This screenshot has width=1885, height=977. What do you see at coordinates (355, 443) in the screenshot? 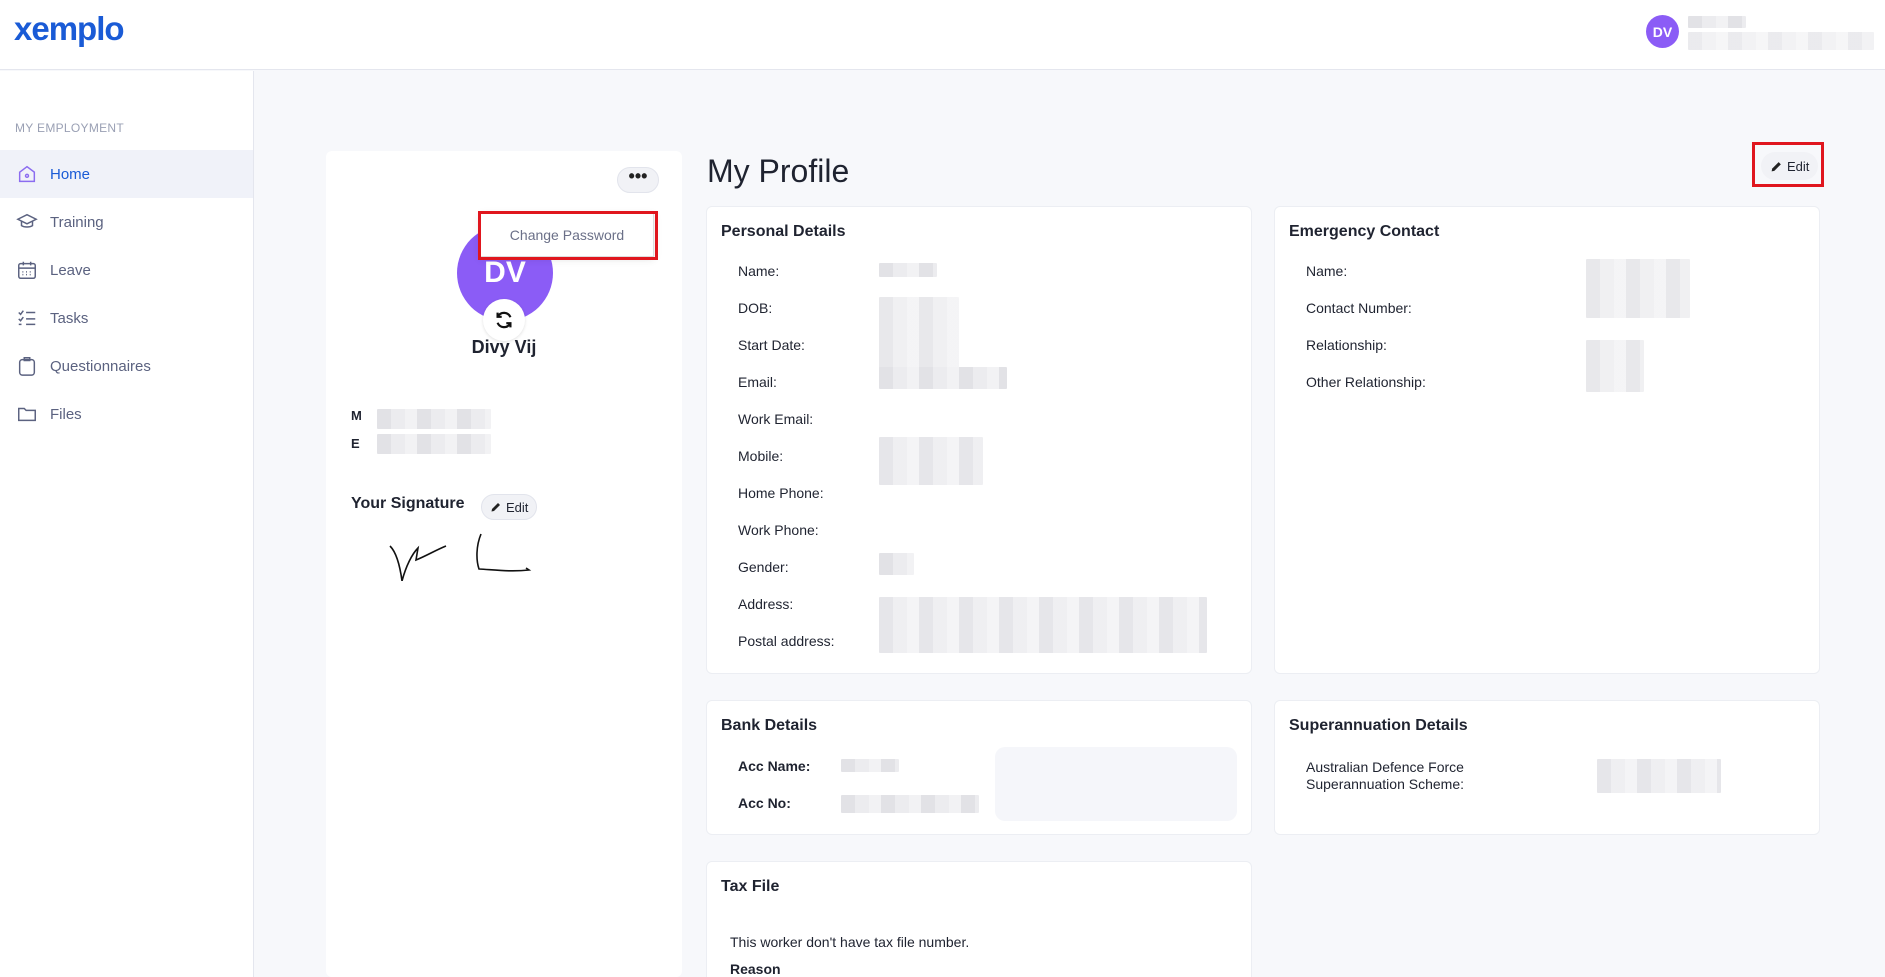
I see `email-label: E` at bounding box center [355, 443].